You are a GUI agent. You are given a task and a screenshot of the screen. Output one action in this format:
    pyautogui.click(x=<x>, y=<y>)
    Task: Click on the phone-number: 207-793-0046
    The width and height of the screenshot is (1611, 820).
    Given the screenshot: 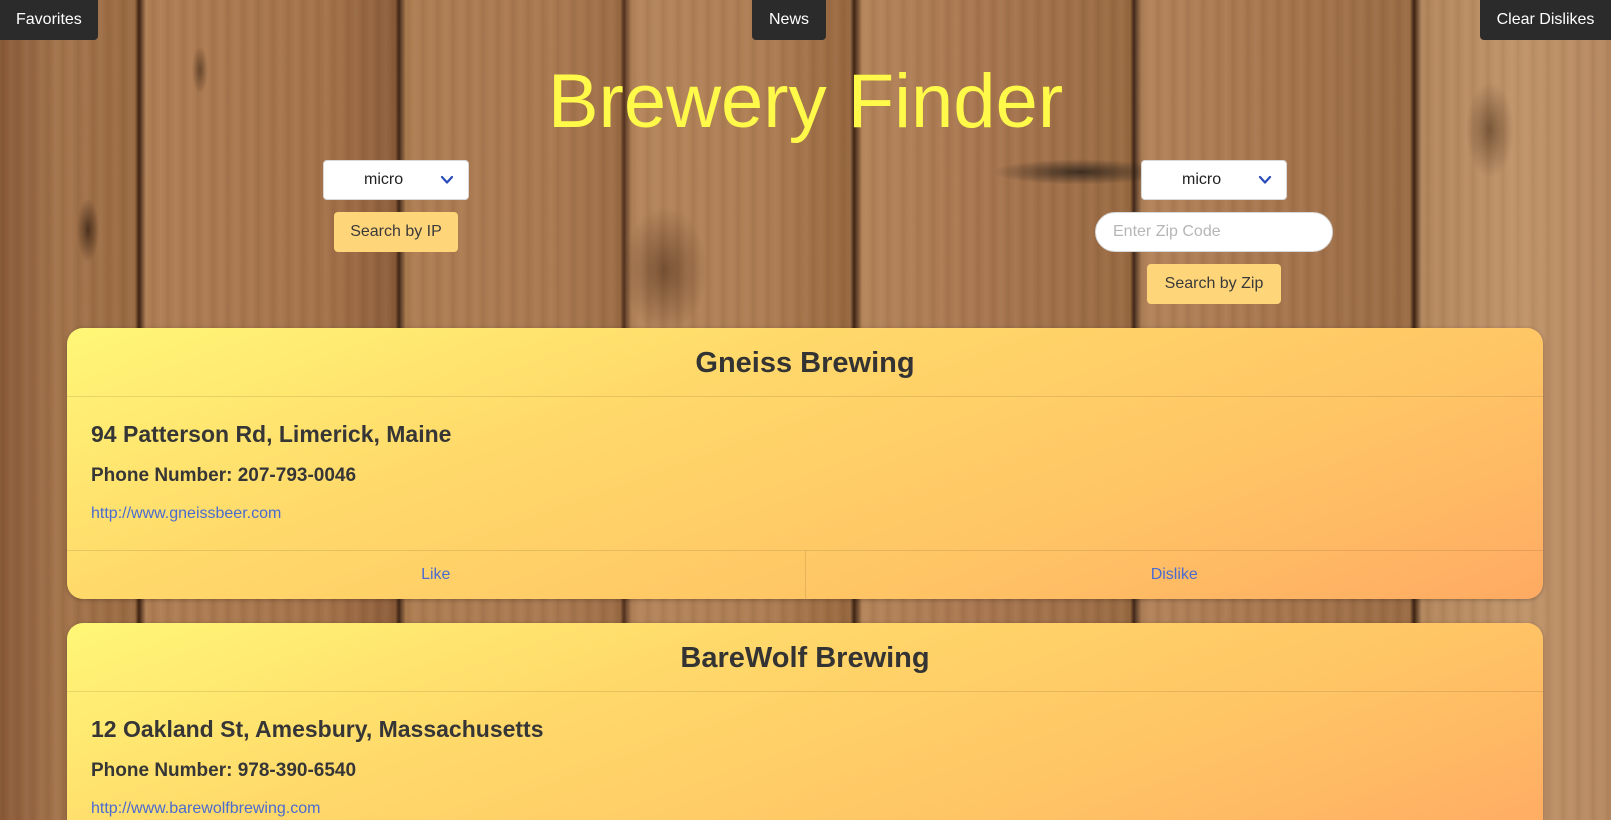 What is the action you would take?
    pyautogui.click(x=297, y=475)
    